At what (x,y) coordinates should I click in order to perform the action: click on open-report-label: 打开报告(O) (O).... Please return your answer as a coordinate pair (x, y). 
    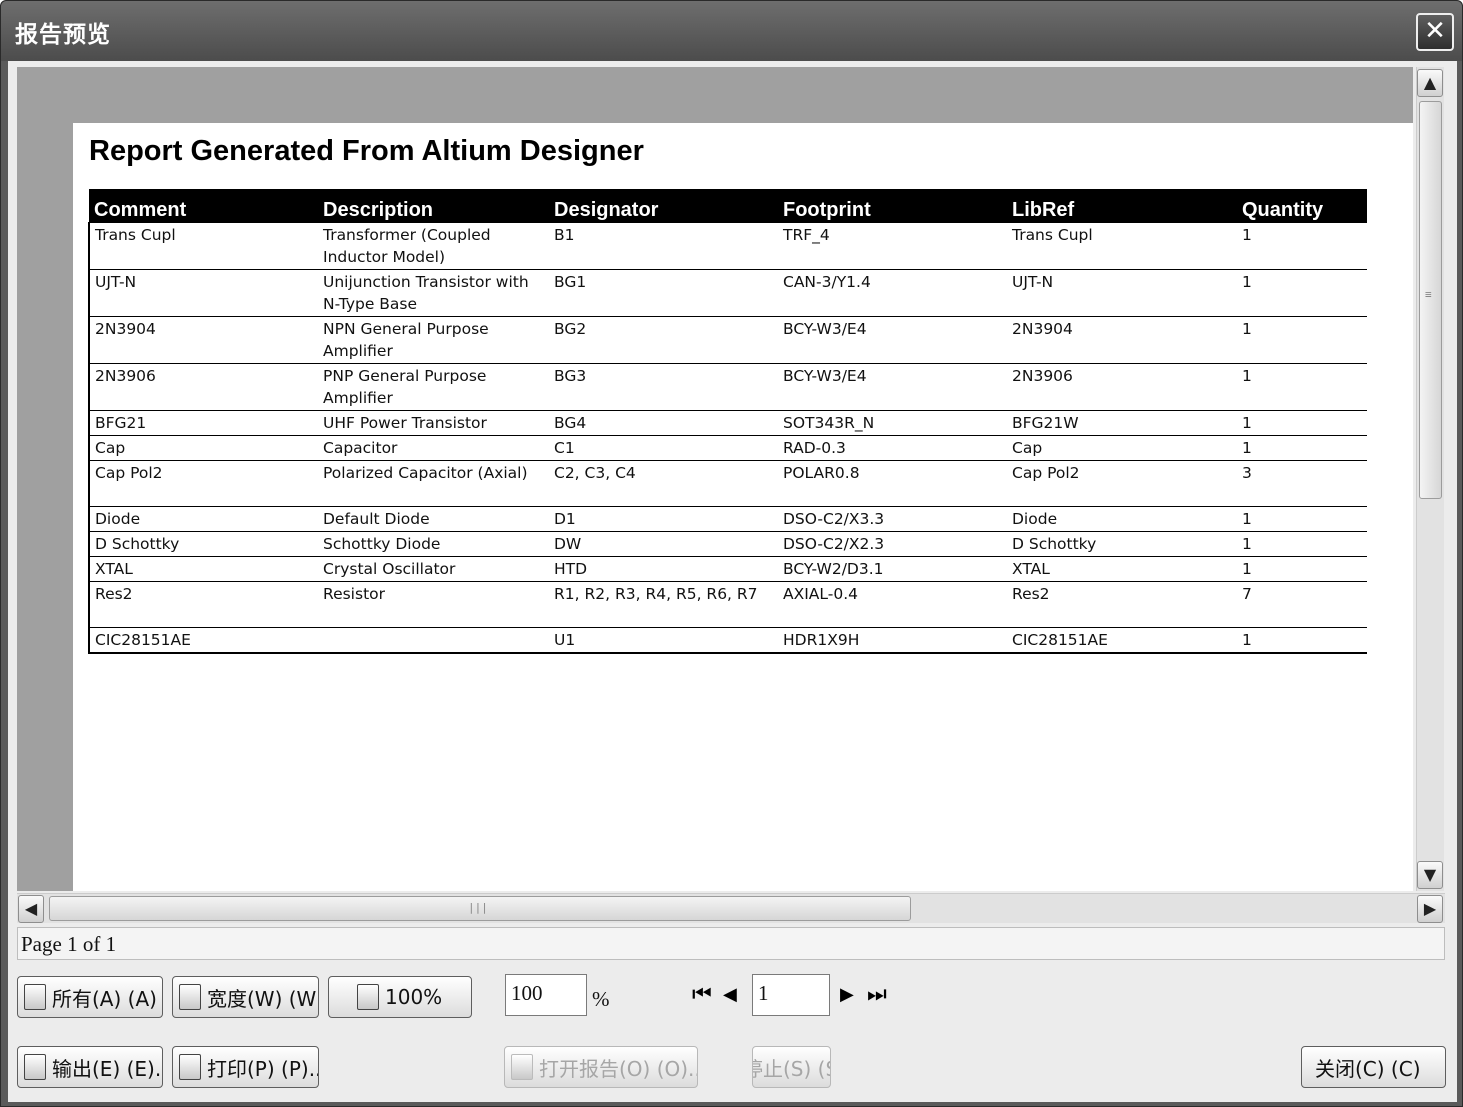
    Looking at the image, I should click on (618, 1068).